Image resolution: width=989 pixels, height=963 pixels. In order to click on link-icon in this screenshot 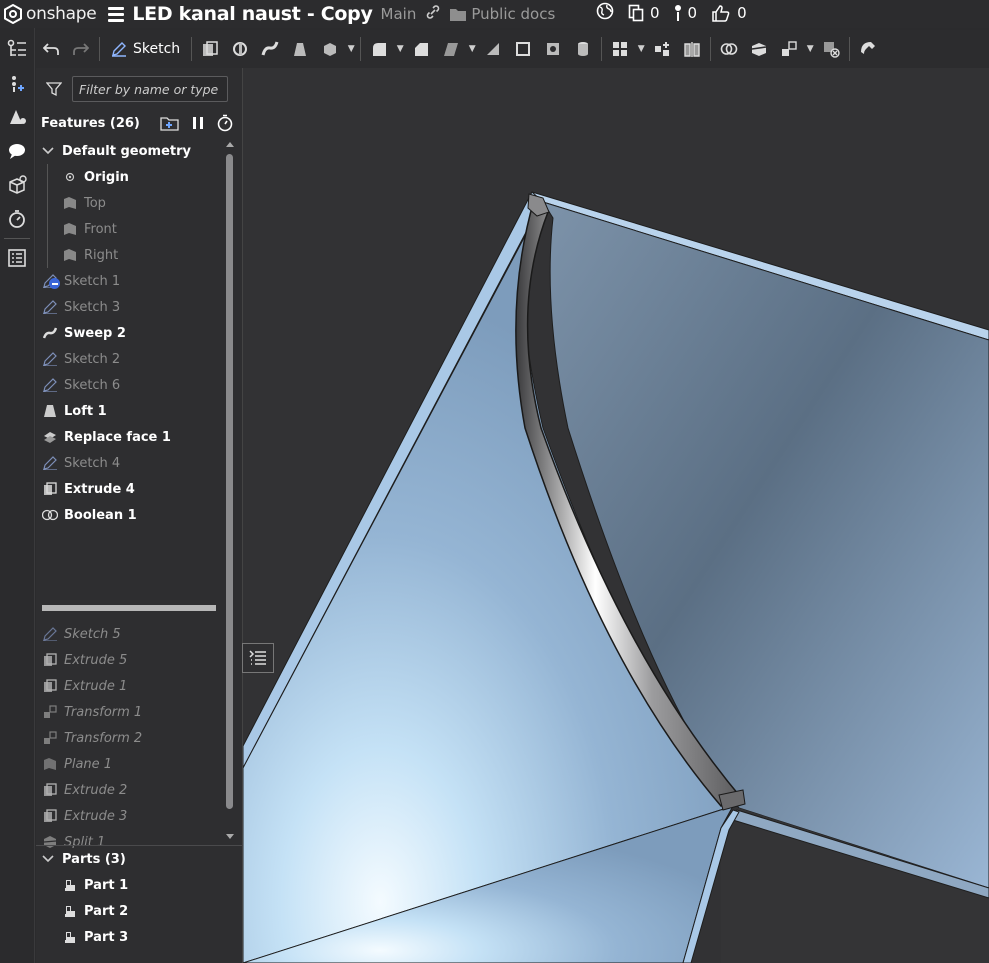, I will do `click(433, 14)`.